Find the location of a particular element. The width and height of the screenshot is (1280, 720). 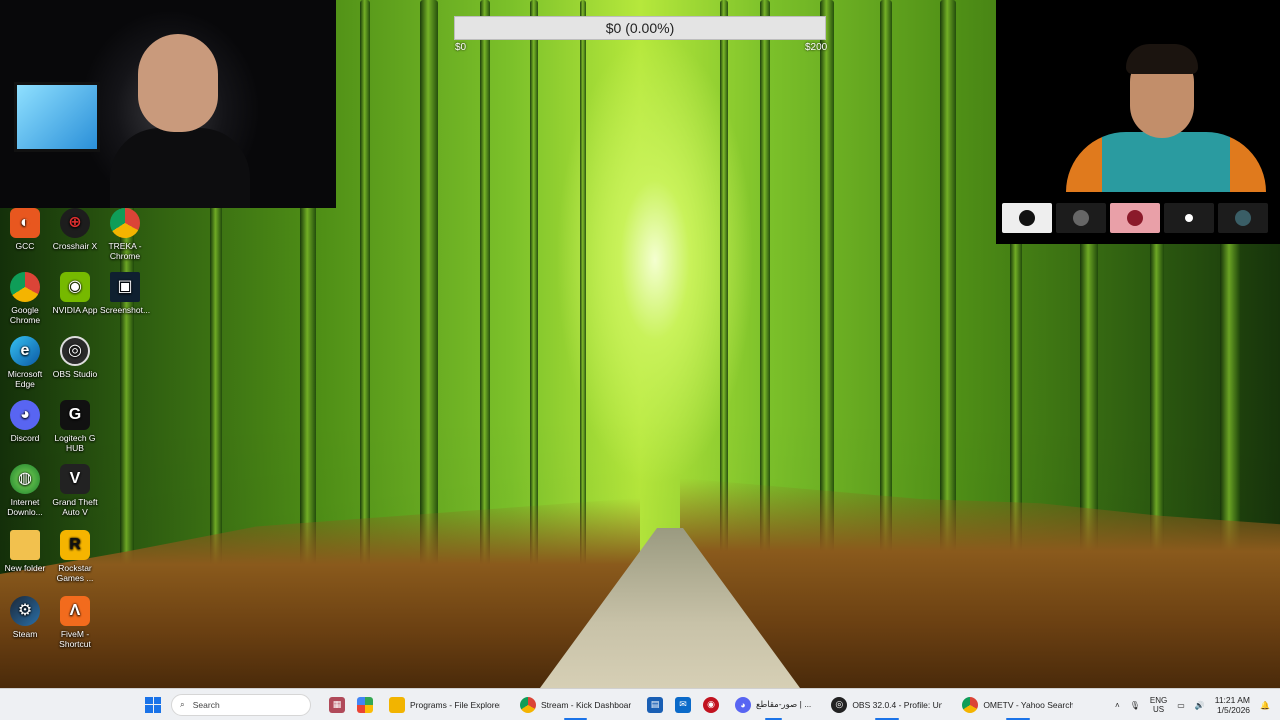

desktop-icon-obs-studio: ◎ OBS Studio is located at coordinates (75, 357).